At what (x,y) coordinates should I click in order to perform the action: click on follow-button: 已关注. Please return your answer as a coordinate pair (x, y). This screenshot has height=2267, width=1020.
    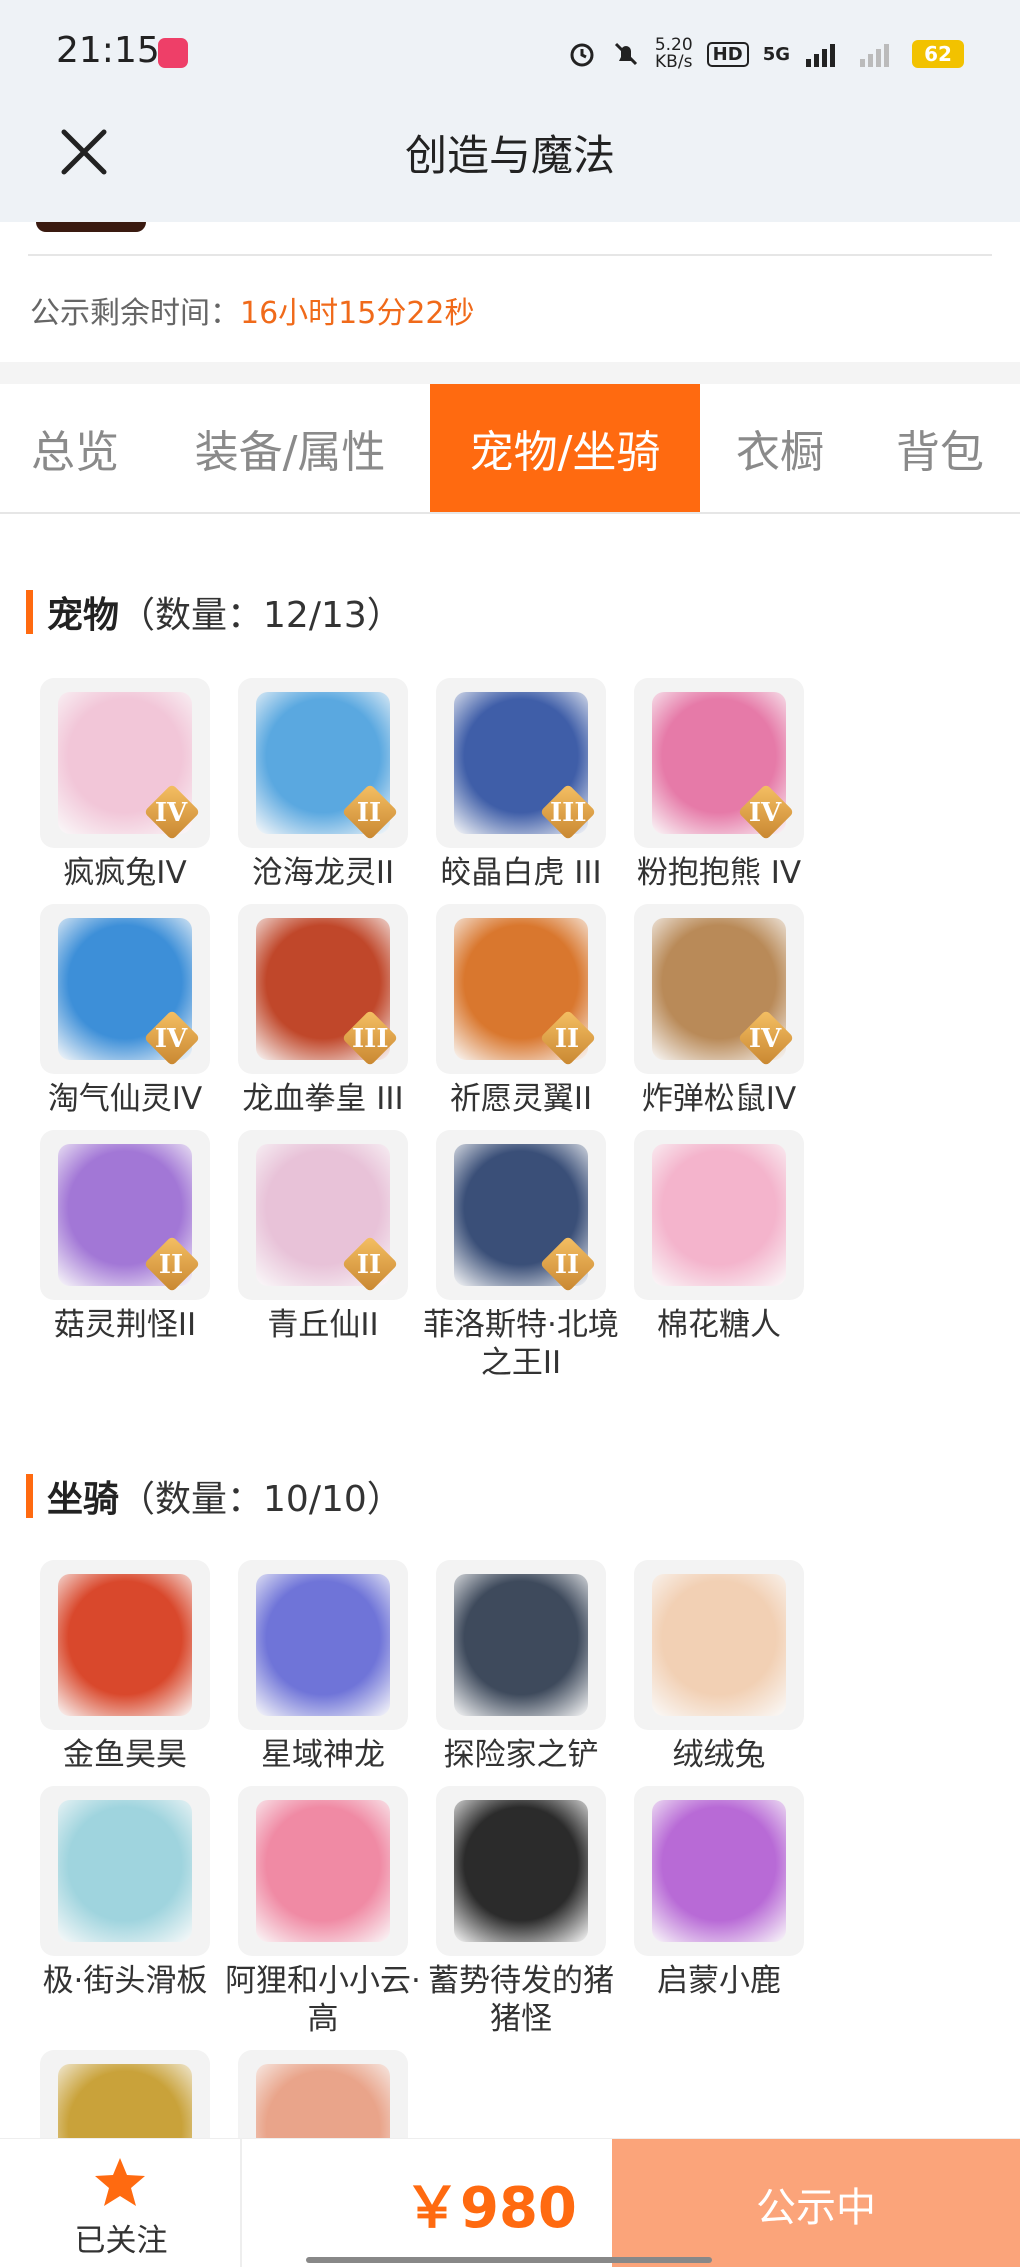
    Looking at the image, I should click on (121, 2203).